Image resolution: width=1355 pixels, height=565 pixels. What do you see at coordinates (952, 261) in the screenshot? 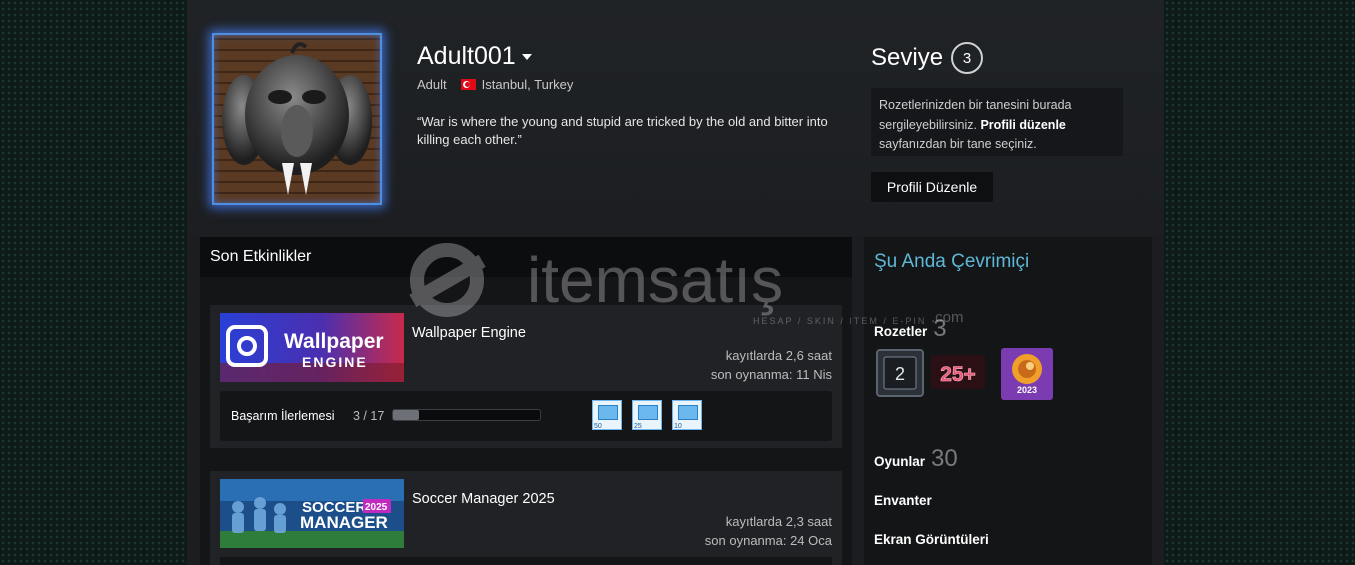
I see `online-status: Şu Anda Çevrimiçi` at bounding box center [952, 261].